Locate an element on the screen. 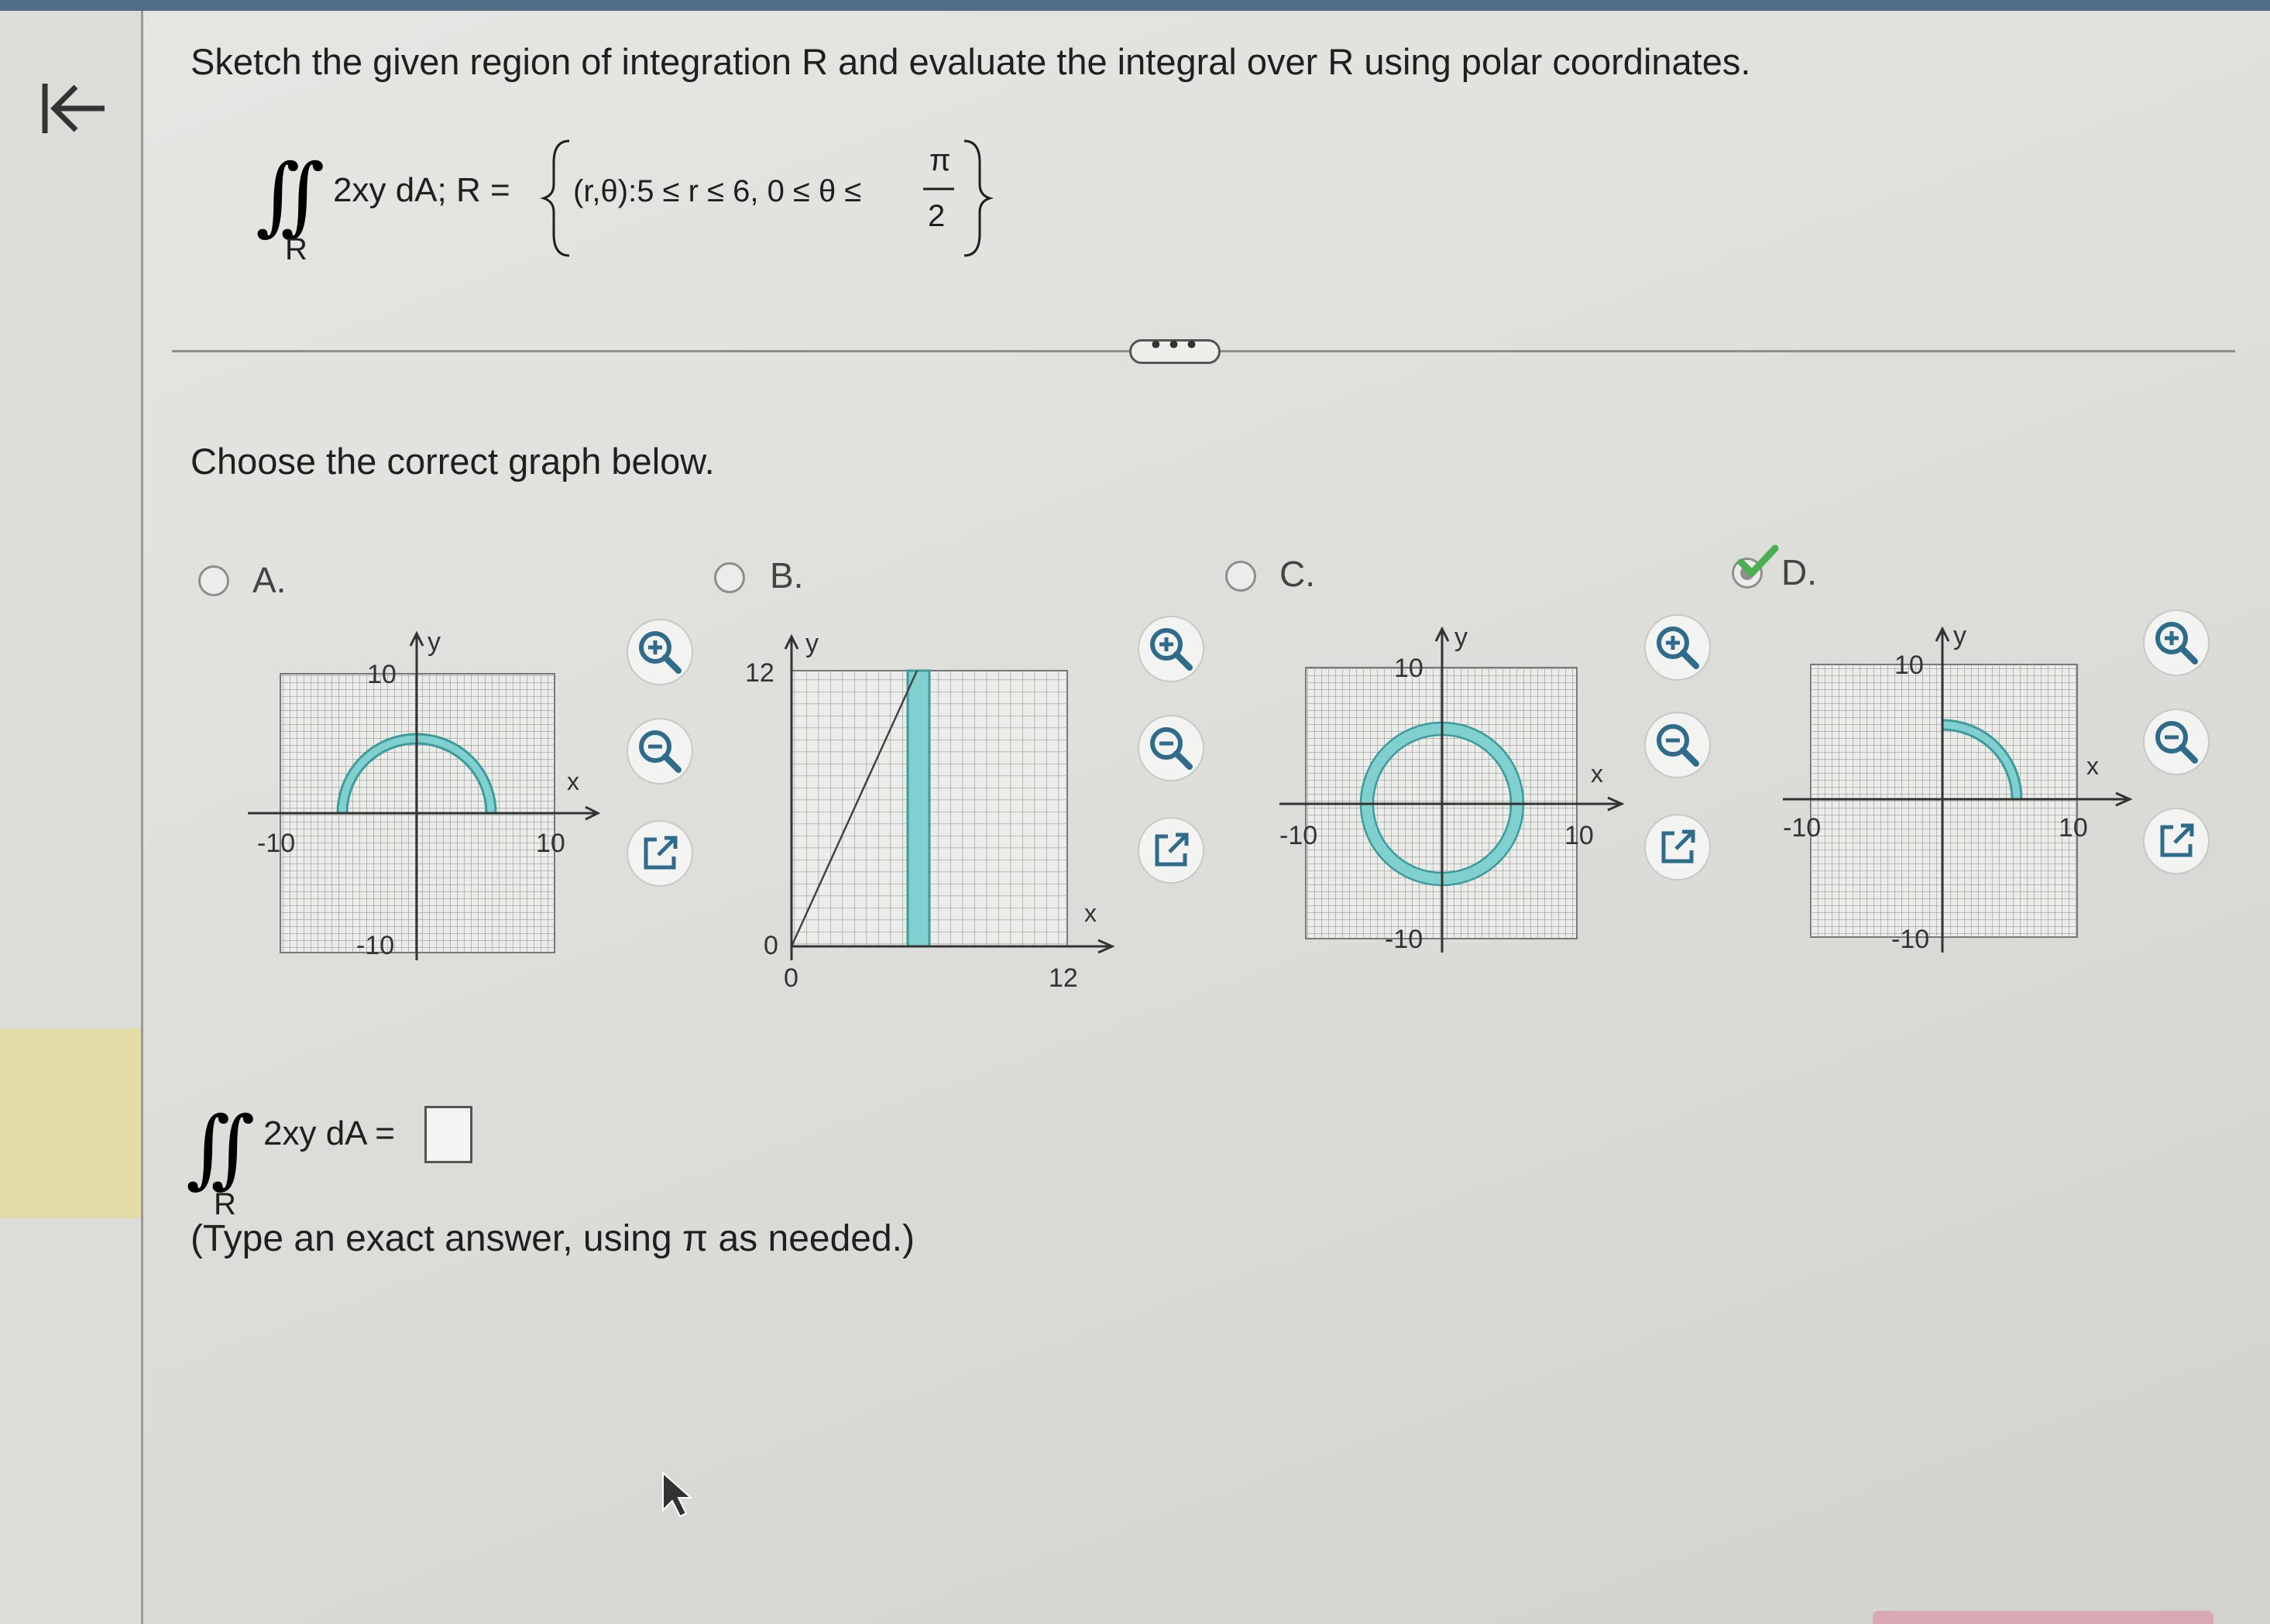 The height and width of the screenshot is (1624, 2270). option-c-label: C. is located at coordinates (1297, 574).